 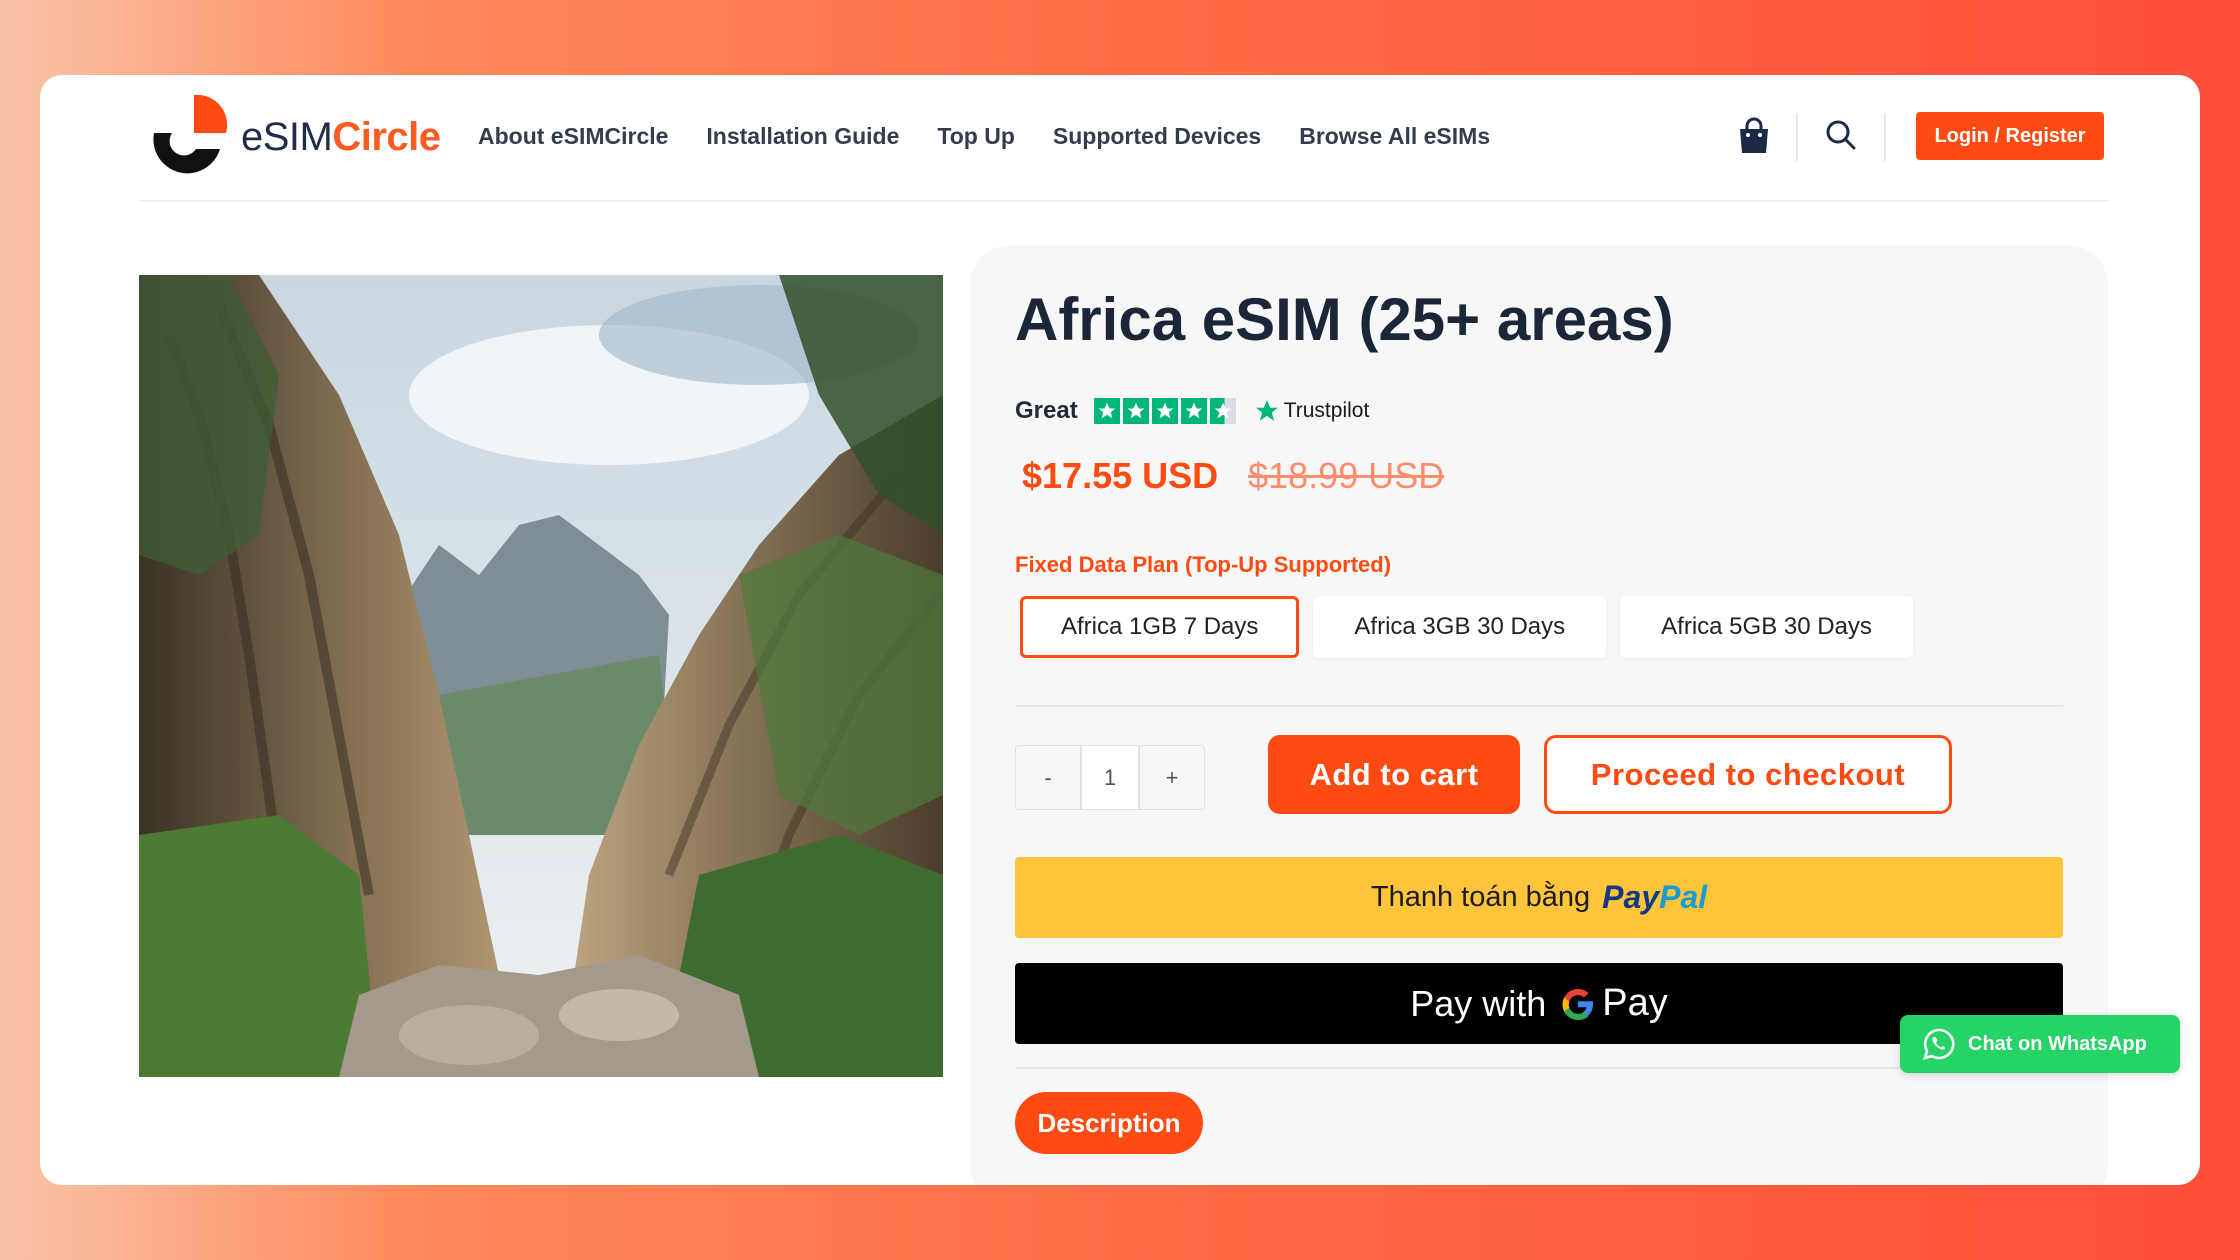 I want to click on rating-stars, so click(x=1164, y=411).